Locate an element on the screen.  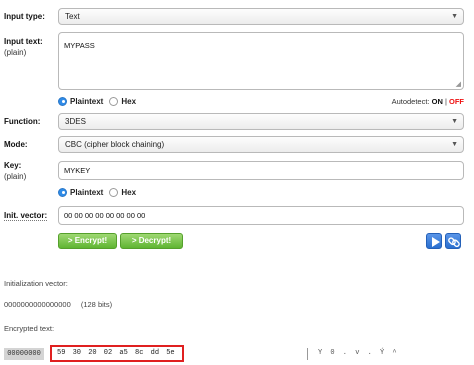
output-iv-line: 0000000000000000 (128 bits) is located at coordinates (58, 304).